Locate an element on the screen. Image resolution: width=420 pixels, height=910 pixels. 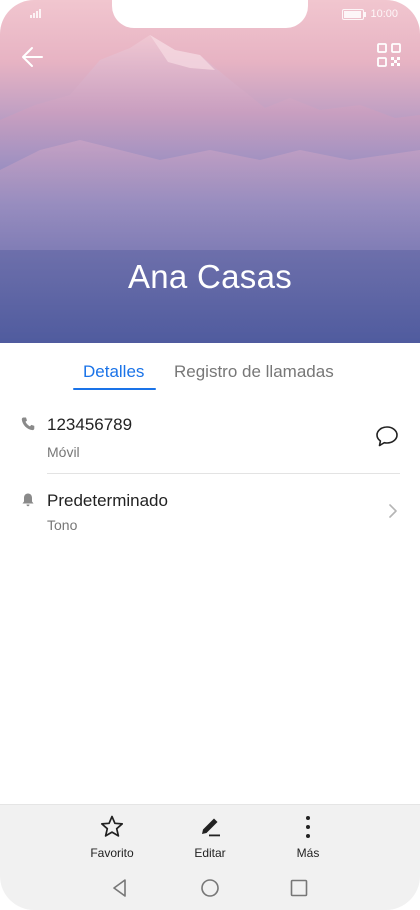
pencil-icon is located at coordinates (211, 827).